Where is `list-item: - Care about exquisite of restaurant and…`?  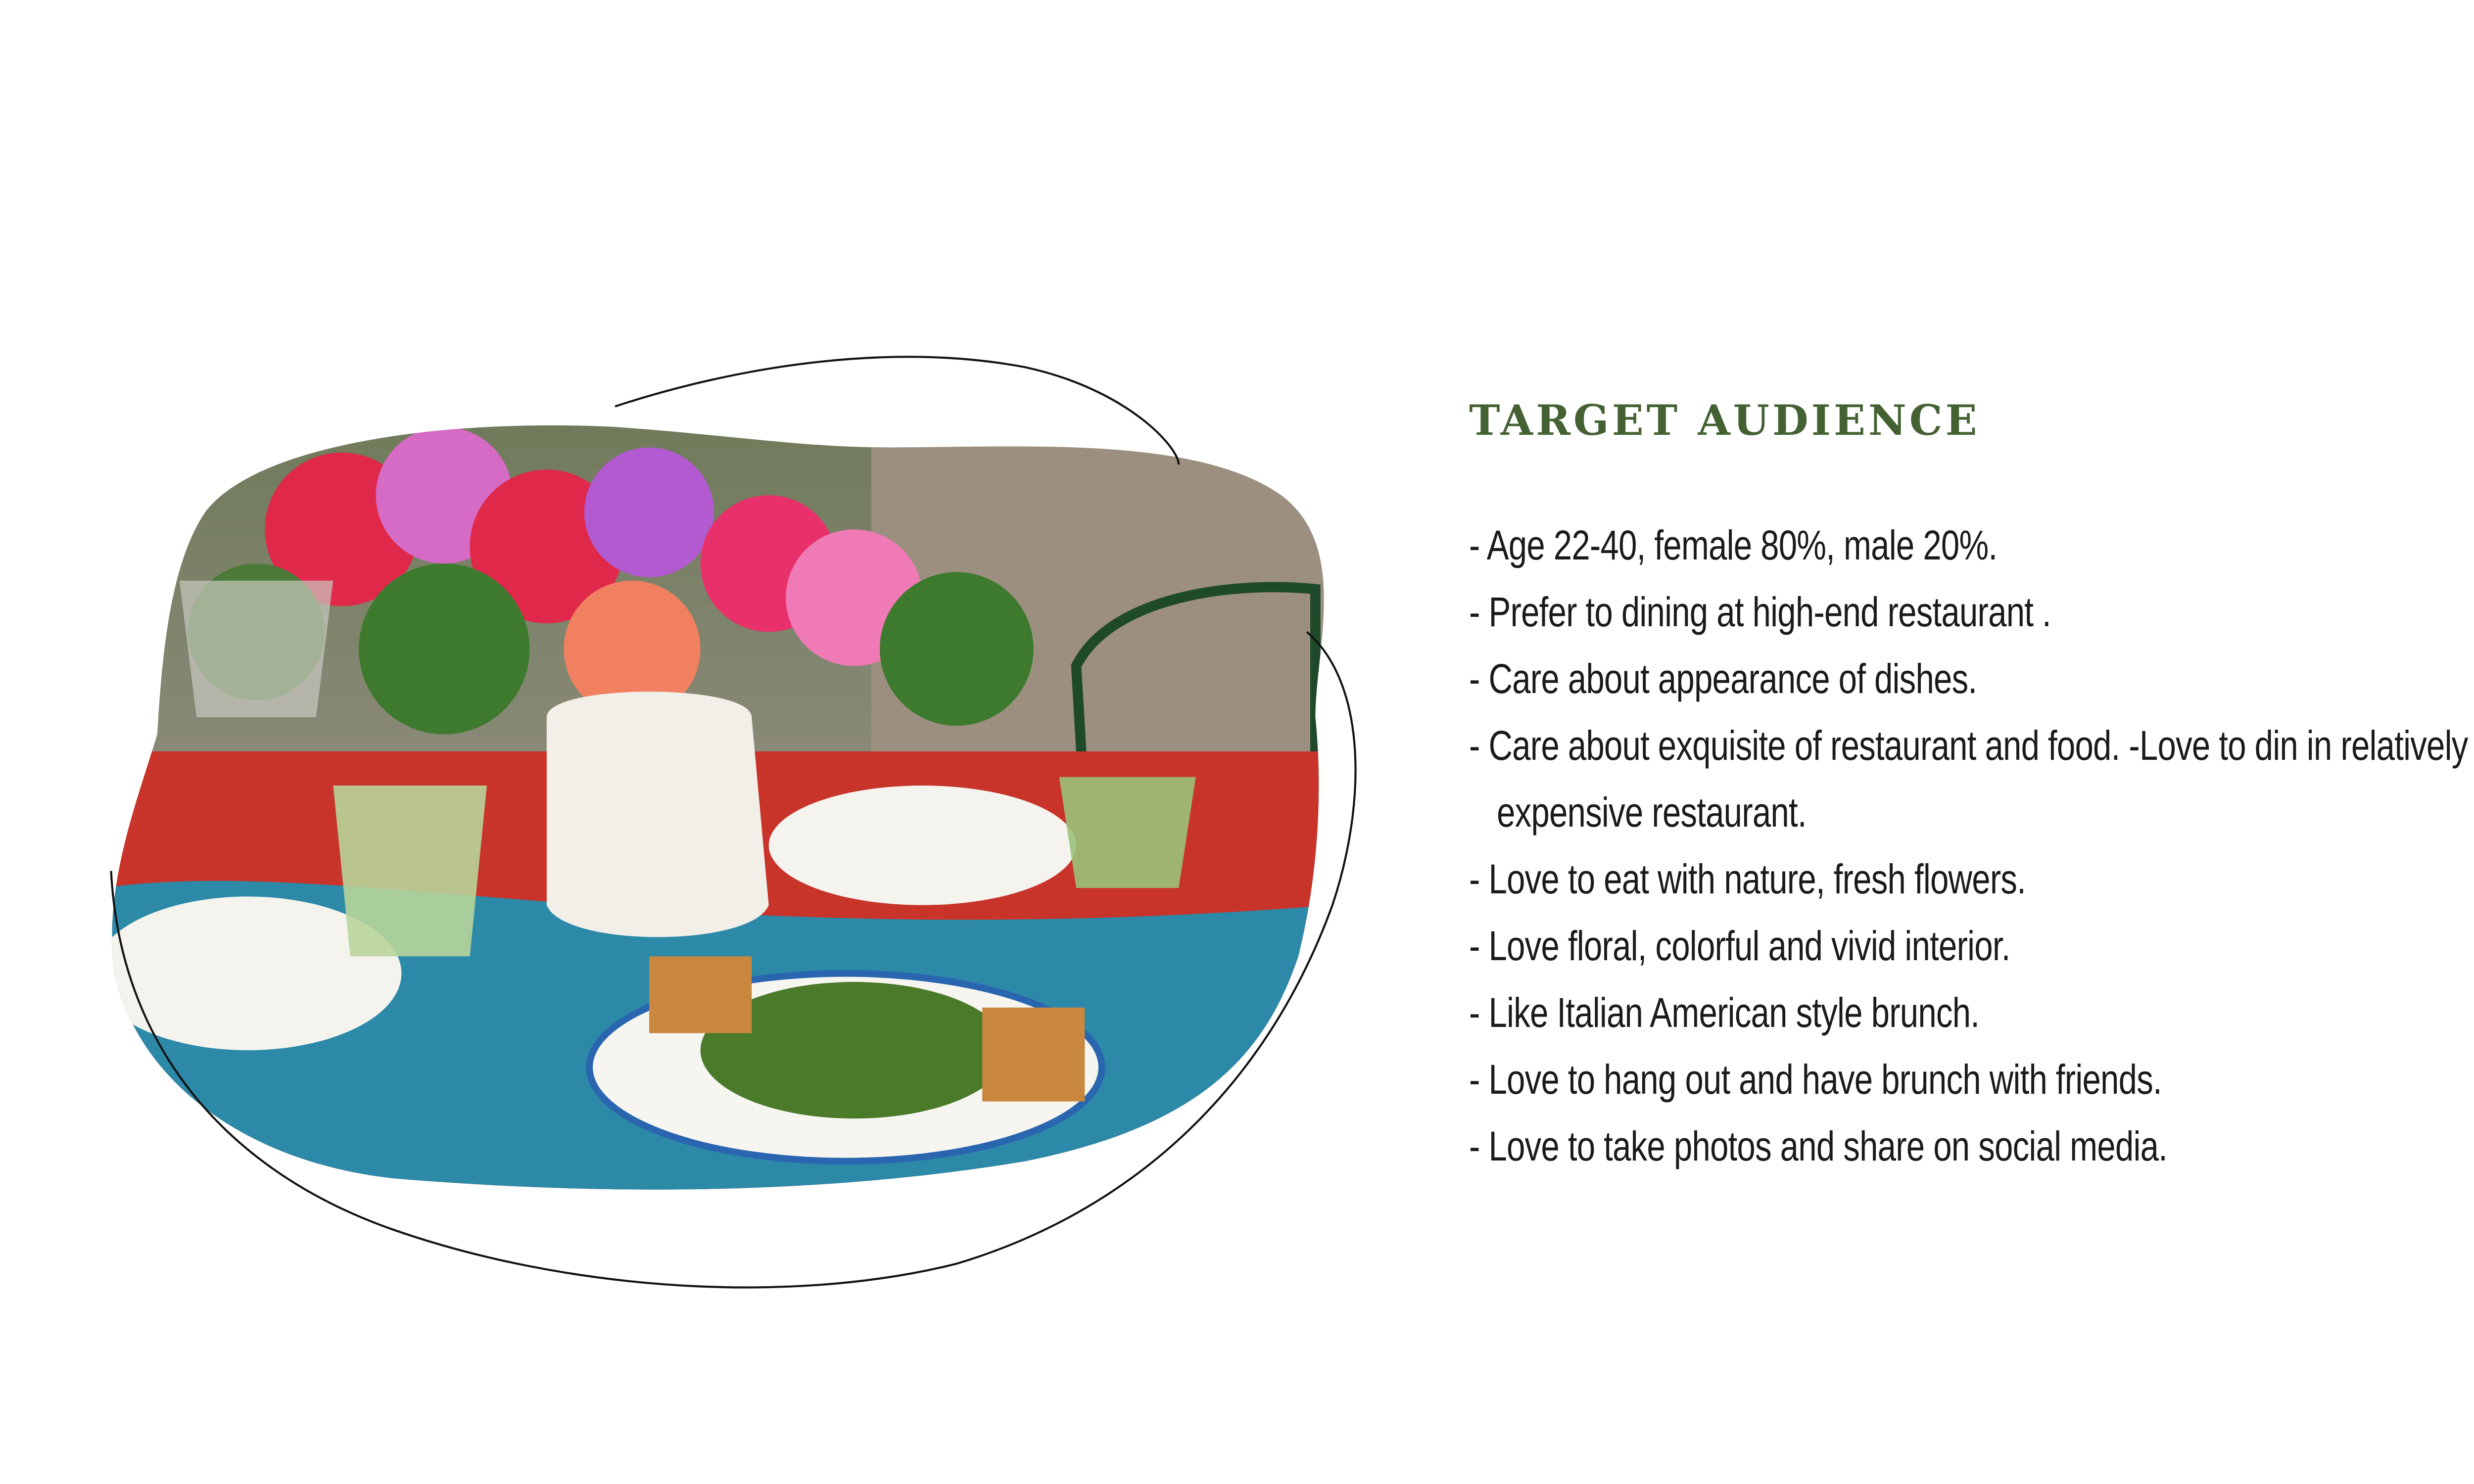
list-item: - Care about exquisite of restaurant and… is located at coordinates (1969, 745).